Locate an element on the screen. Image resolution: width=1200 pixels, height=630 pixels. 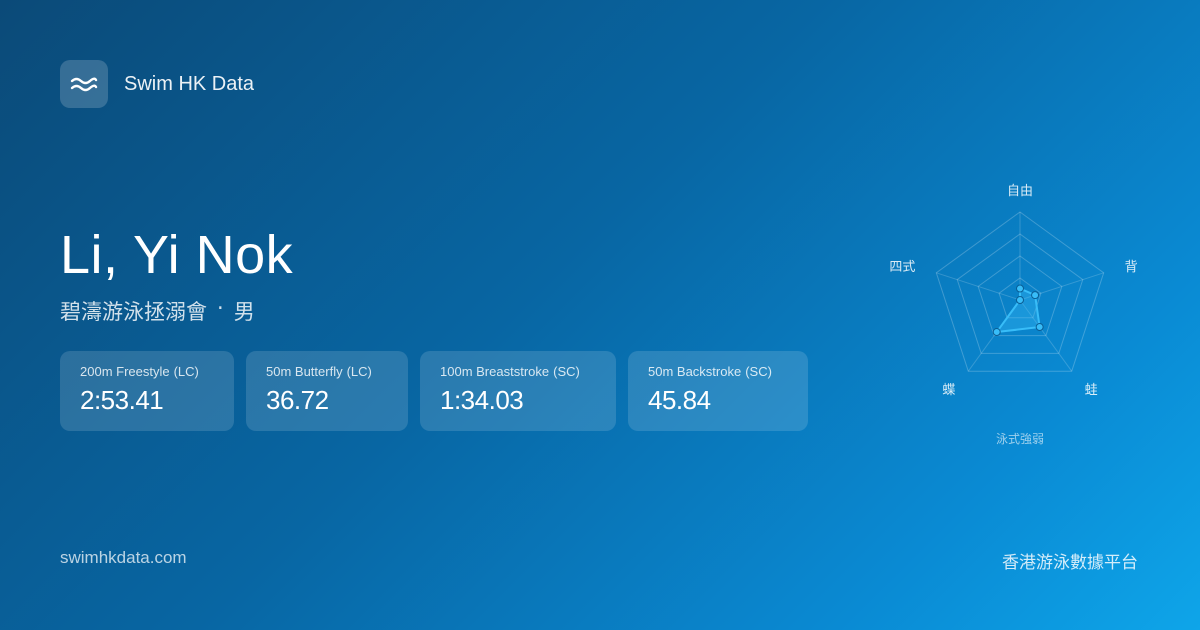
event-name: 50m Butterfly is located at coordinates (304, 371).